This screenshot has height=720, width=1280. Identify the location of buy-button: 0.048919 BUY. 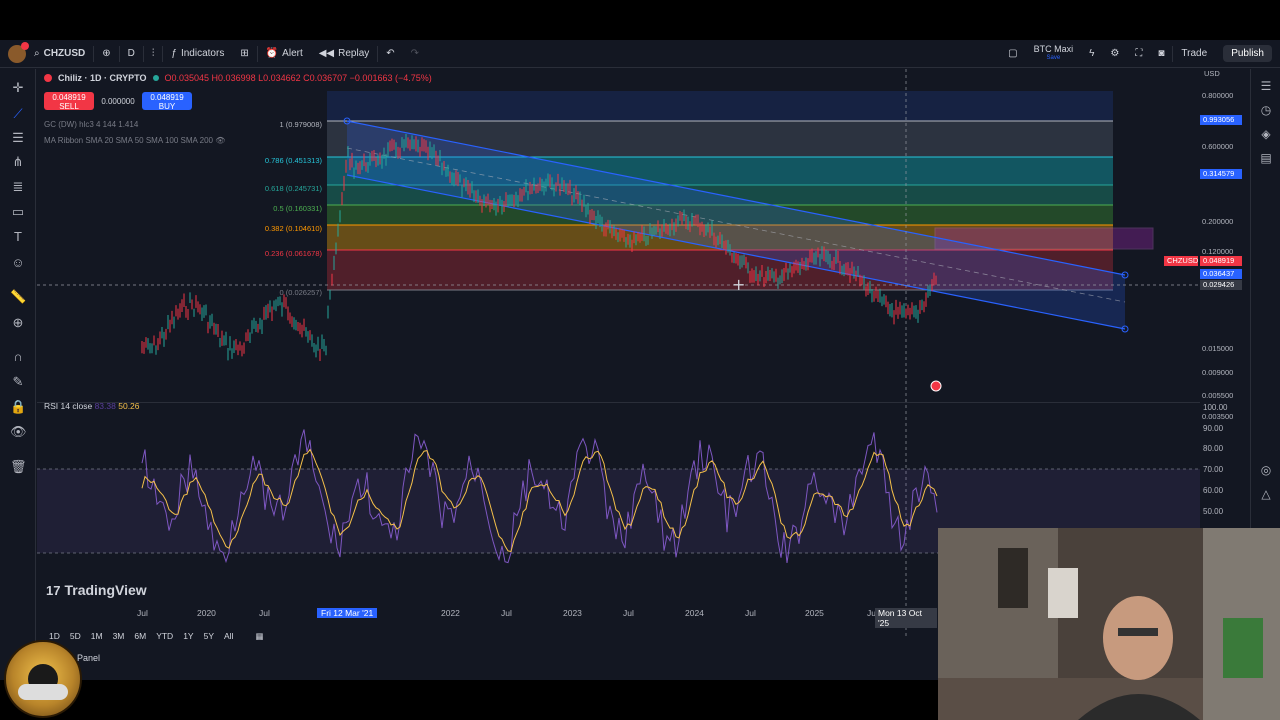
(167, 101).